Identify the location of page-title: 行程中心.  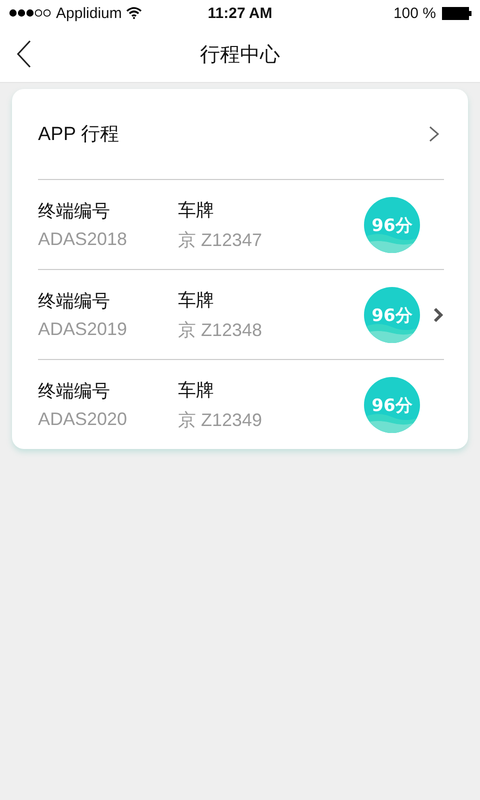
(240, 55).